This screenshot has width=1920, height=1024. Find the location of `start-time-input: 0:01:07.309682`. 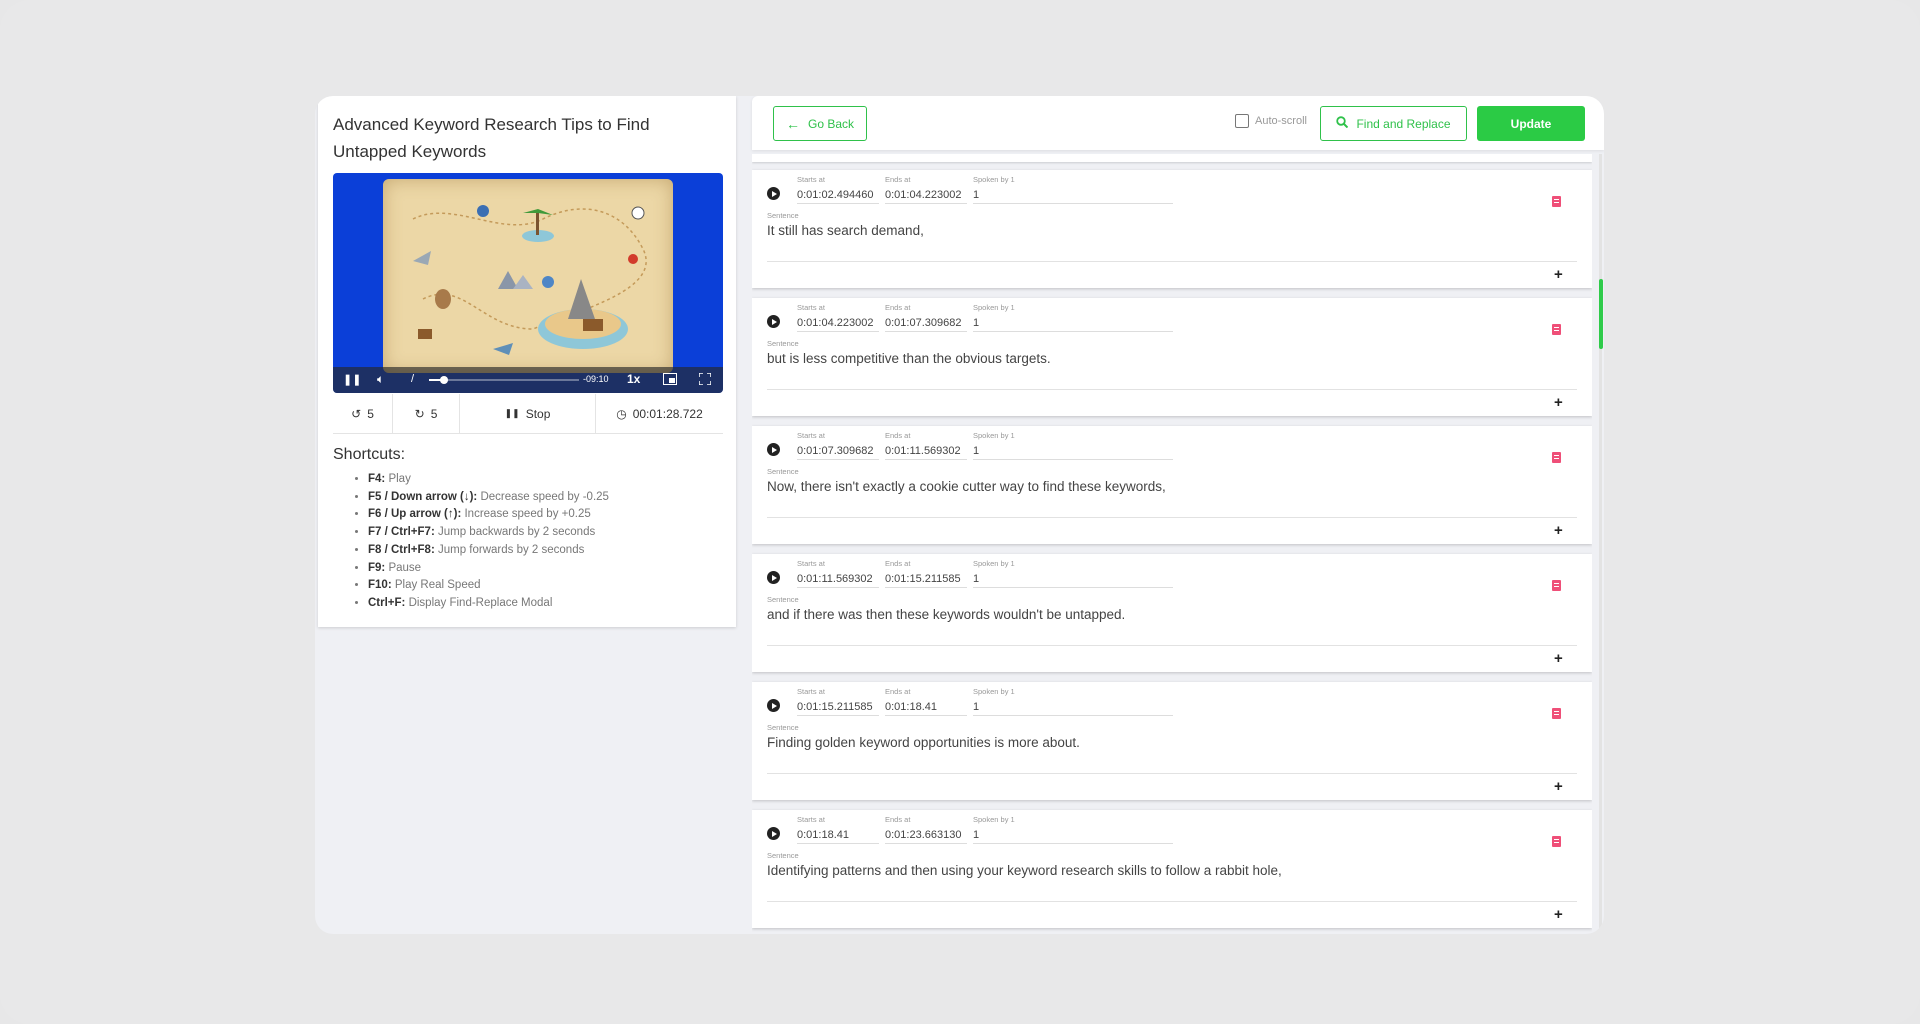

start-time-input: 0:01:07.309682 is located at coordinates (838, 452).